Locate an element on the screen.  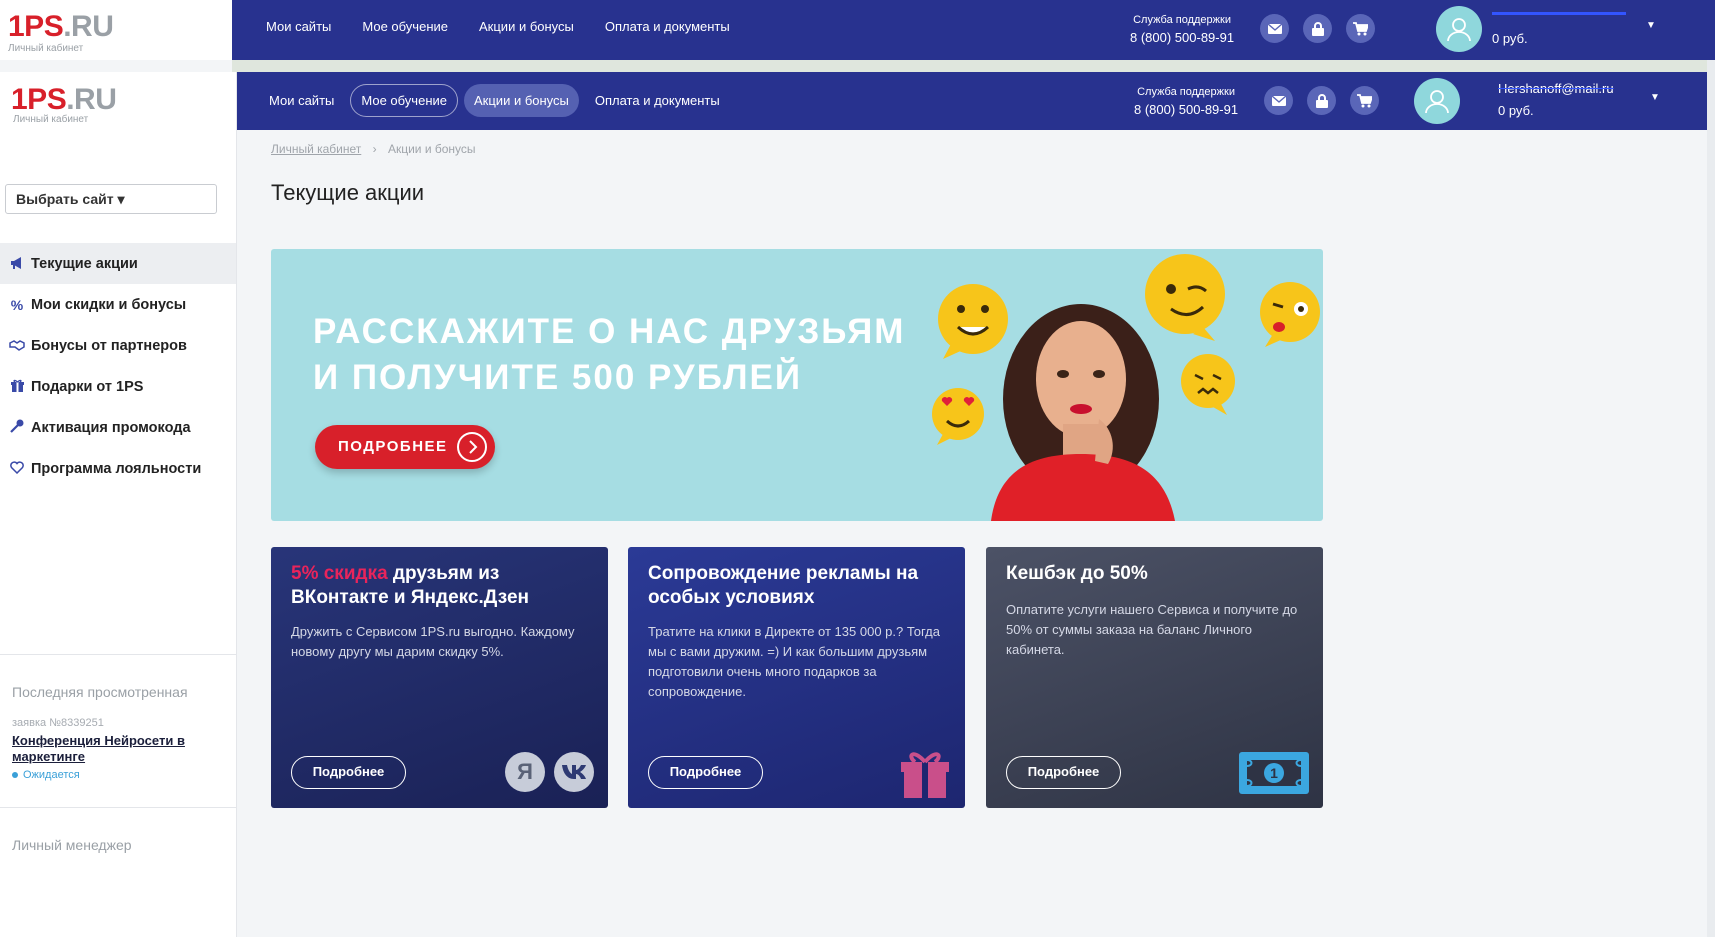
tab-my-learning: Мое обучение is located at coordinates (404, 100).